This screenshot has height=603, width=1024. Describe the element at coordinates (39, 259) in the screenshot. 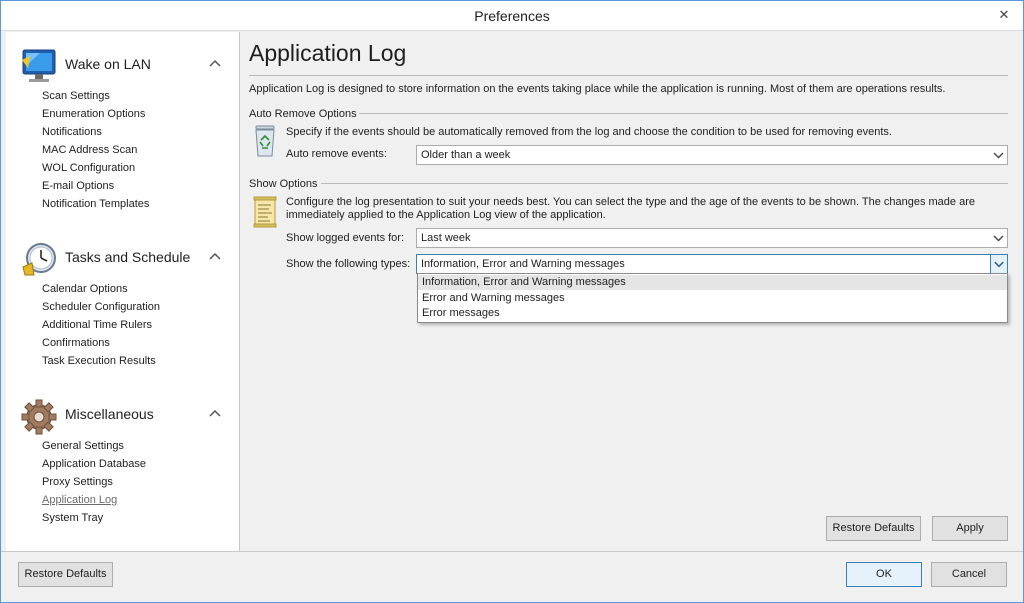

I see `clock-icon` at that location.